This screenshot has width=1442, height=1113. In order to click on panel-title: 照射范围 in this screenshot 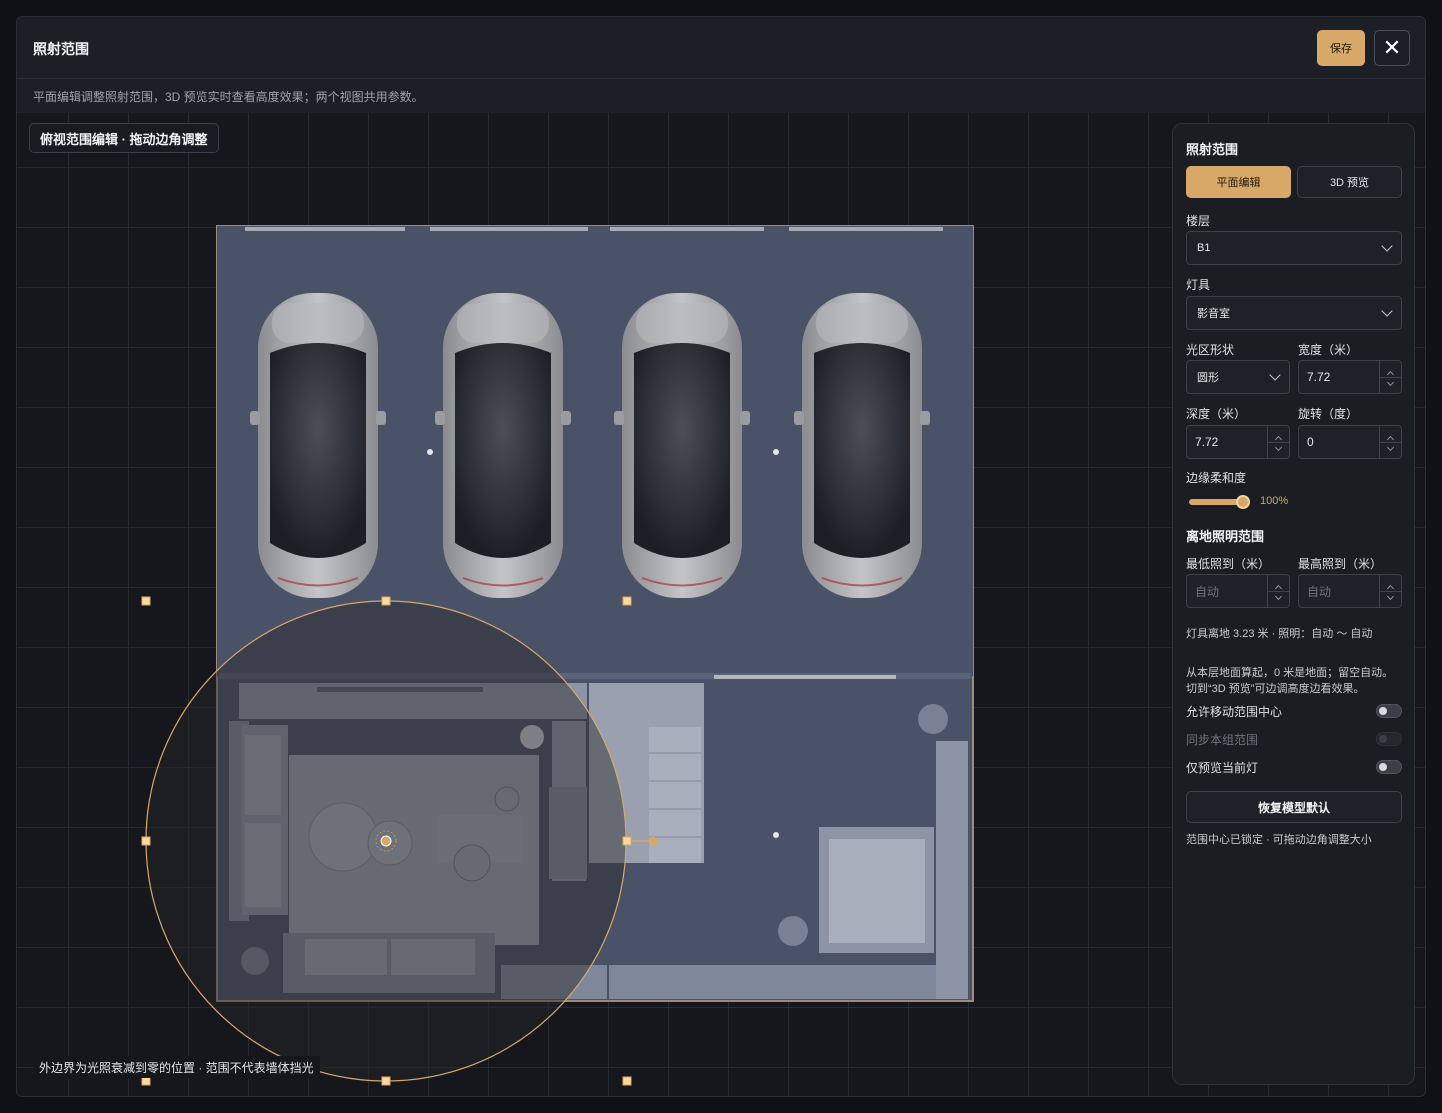, I will do `click(1212, 149)`.